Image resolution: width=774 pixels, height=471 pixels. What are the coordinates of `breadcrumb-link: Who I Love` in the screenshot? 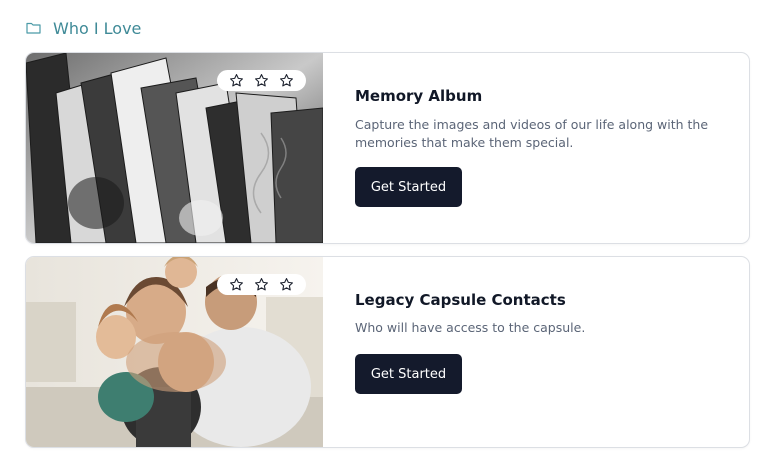 It's located at (97, 28).